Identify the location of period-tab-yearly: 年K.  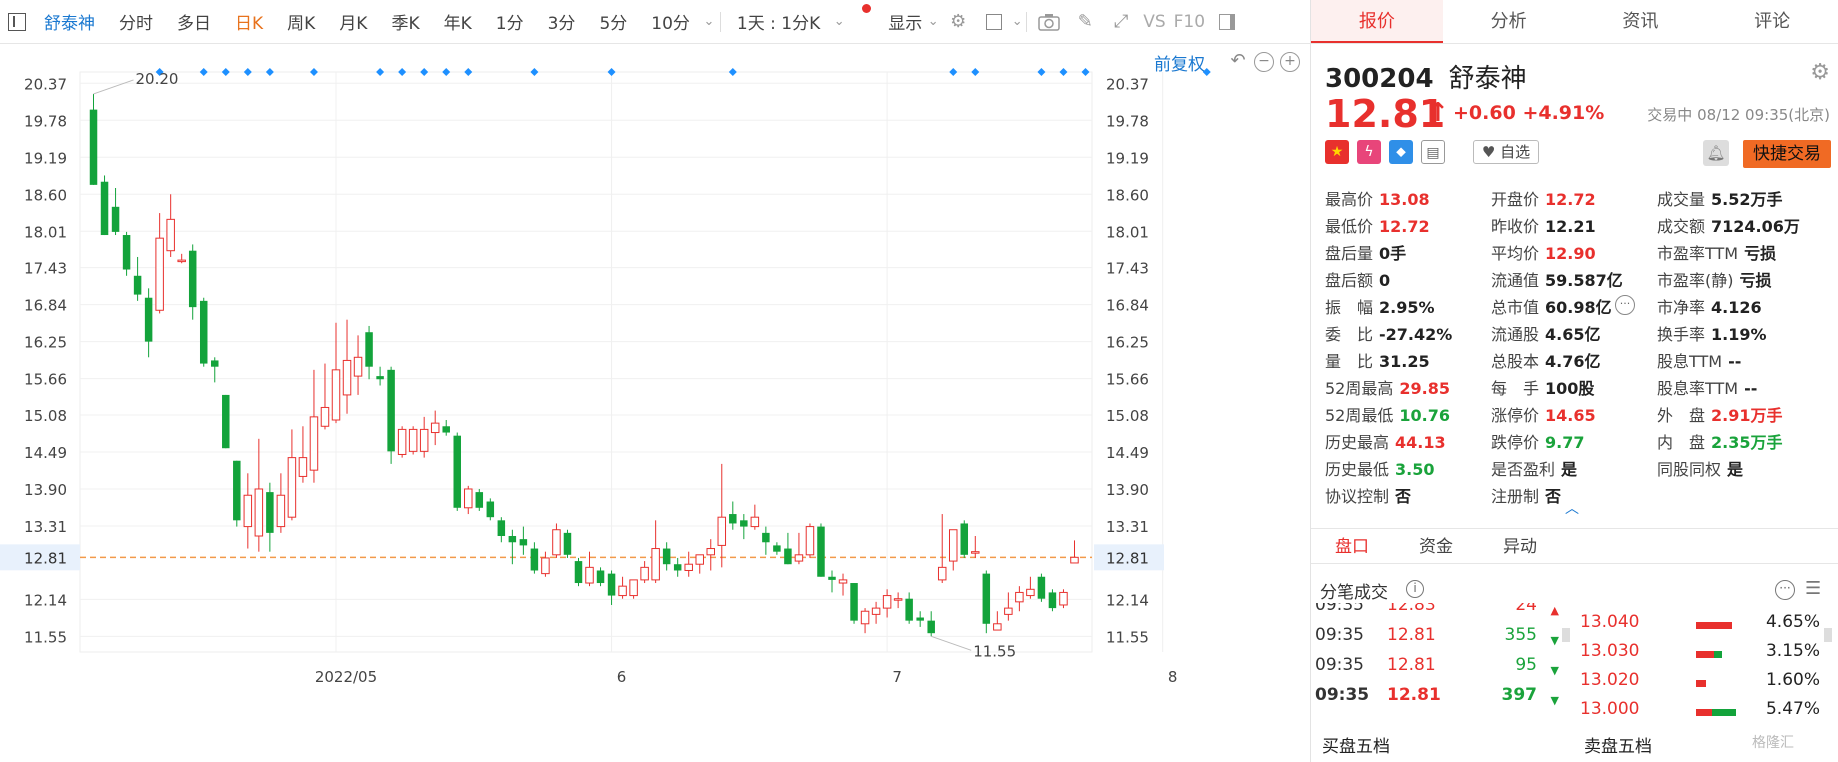
(458, 21).